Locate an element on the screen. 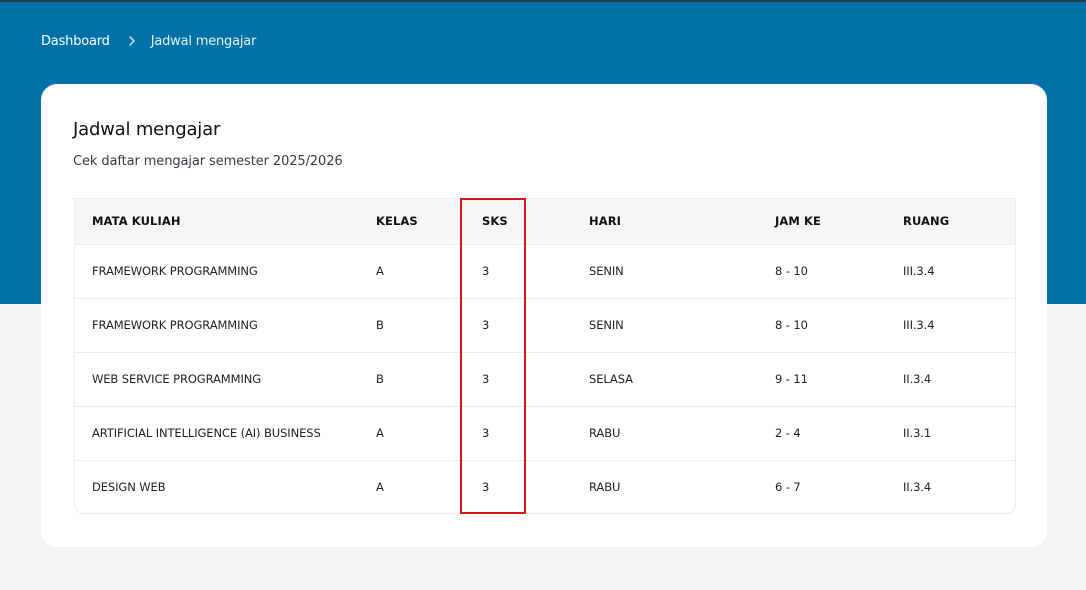 This screenshot has width=1086, height=590. header-sks: SKS is located at coordinates (495, 221).